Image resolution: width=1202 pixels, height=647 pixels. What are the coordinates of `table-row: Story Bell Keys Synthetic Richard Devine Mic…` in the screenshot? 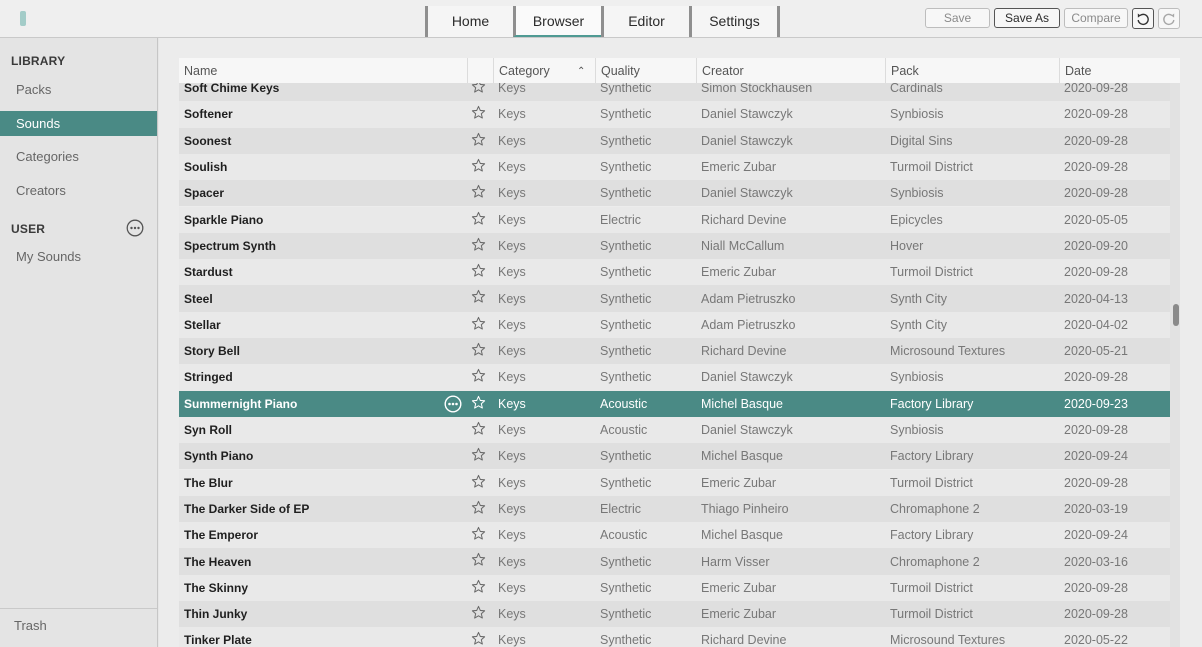 It's located at (674, 351).